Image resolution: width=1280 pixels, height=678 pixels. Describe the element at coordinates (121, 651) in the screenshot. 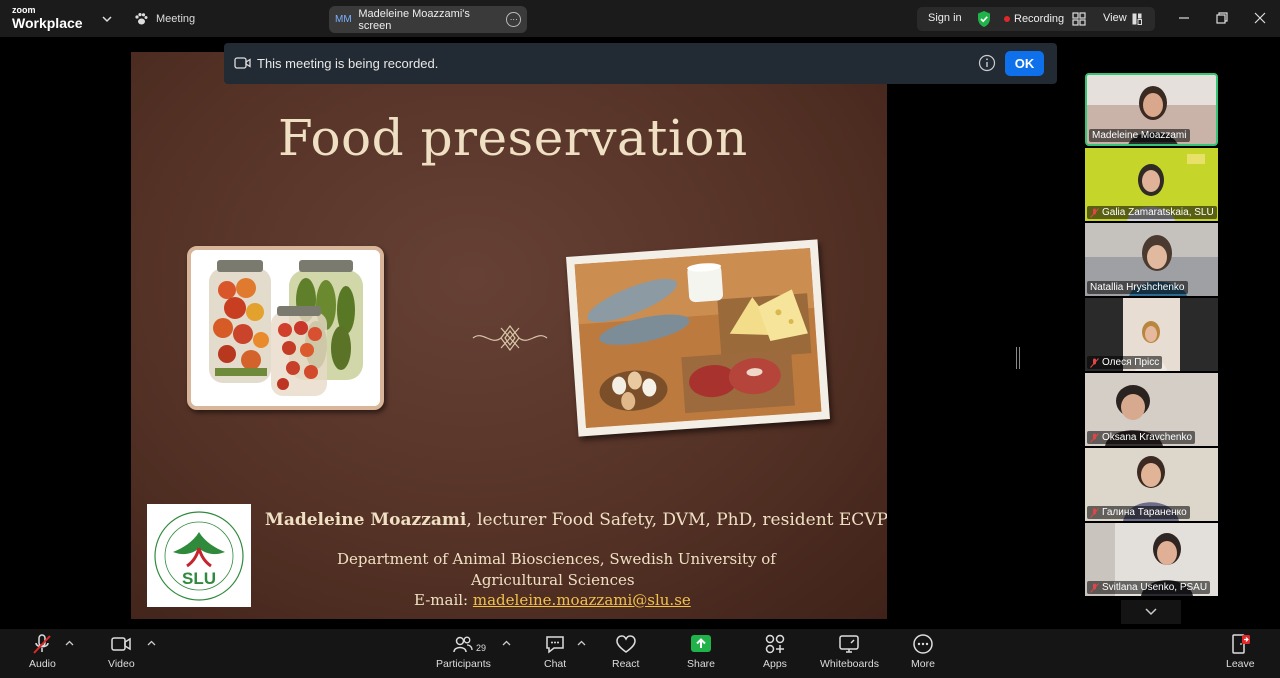

I see `video-button: Video` at that location.